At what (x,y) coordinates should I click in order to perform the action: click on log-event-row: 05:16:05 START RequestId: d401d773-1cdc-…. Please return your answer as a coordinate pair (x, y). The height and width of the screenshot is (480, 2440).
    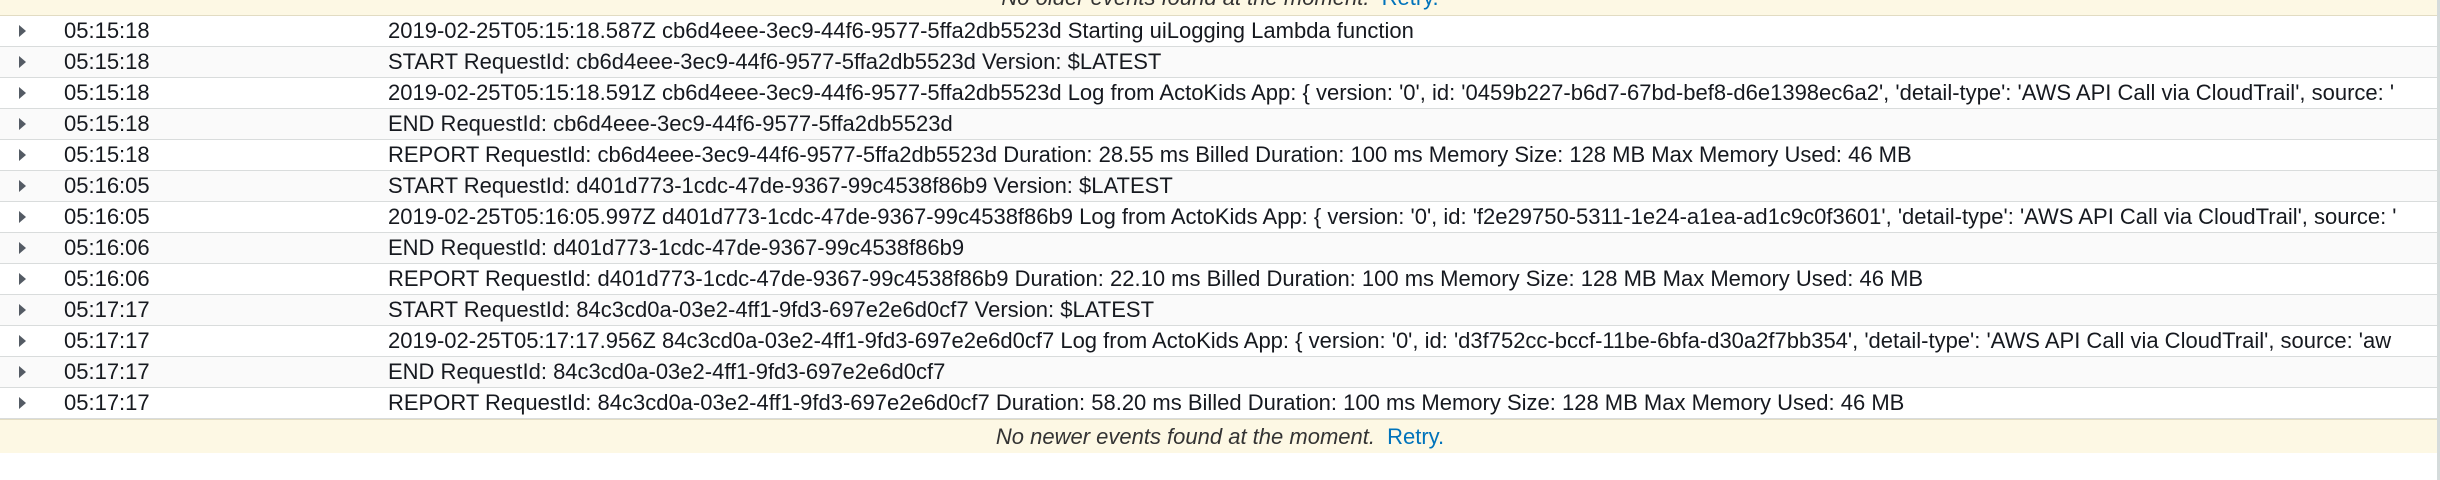
    Looking at the image, I should click on (1219, 186).